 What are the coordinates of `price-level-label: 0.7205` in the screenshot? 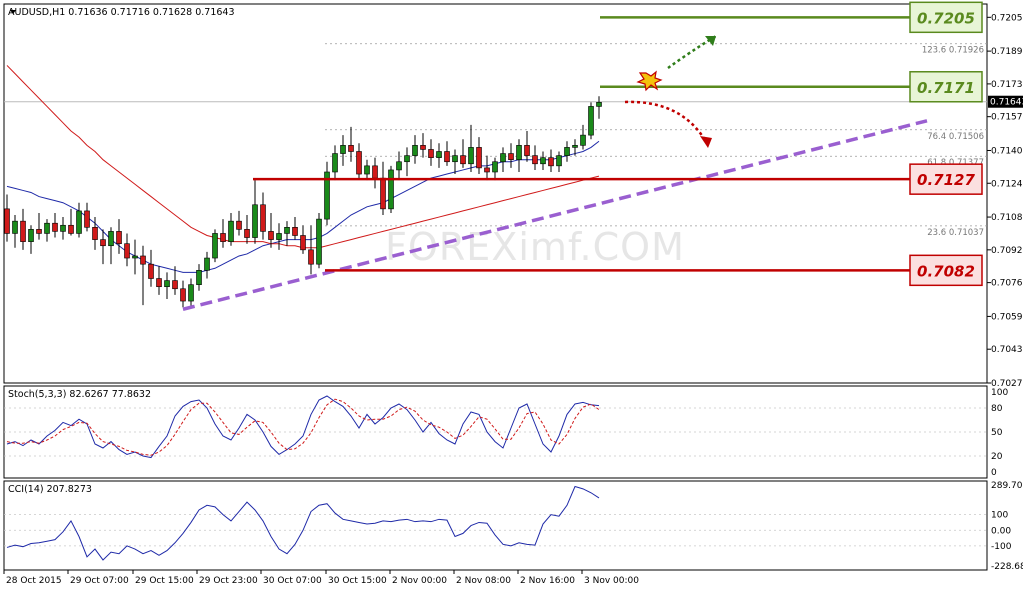 It's located at (946, 18).